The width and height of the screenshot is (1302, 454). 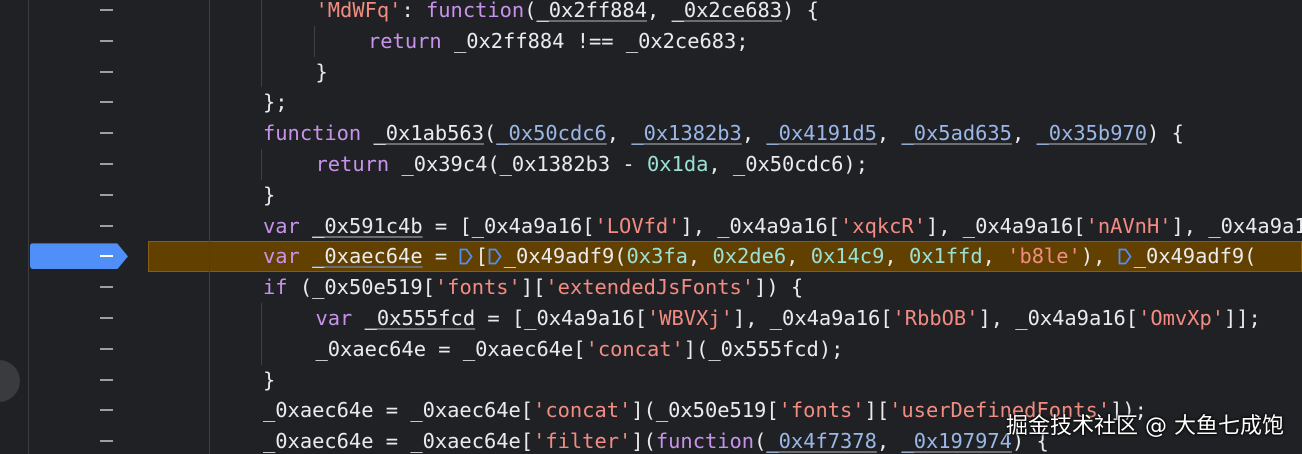 What do you see at coordinates (821, 410) in the screenshot?
I see `code-token: 'fonts'` at bounding box center [821, 410].